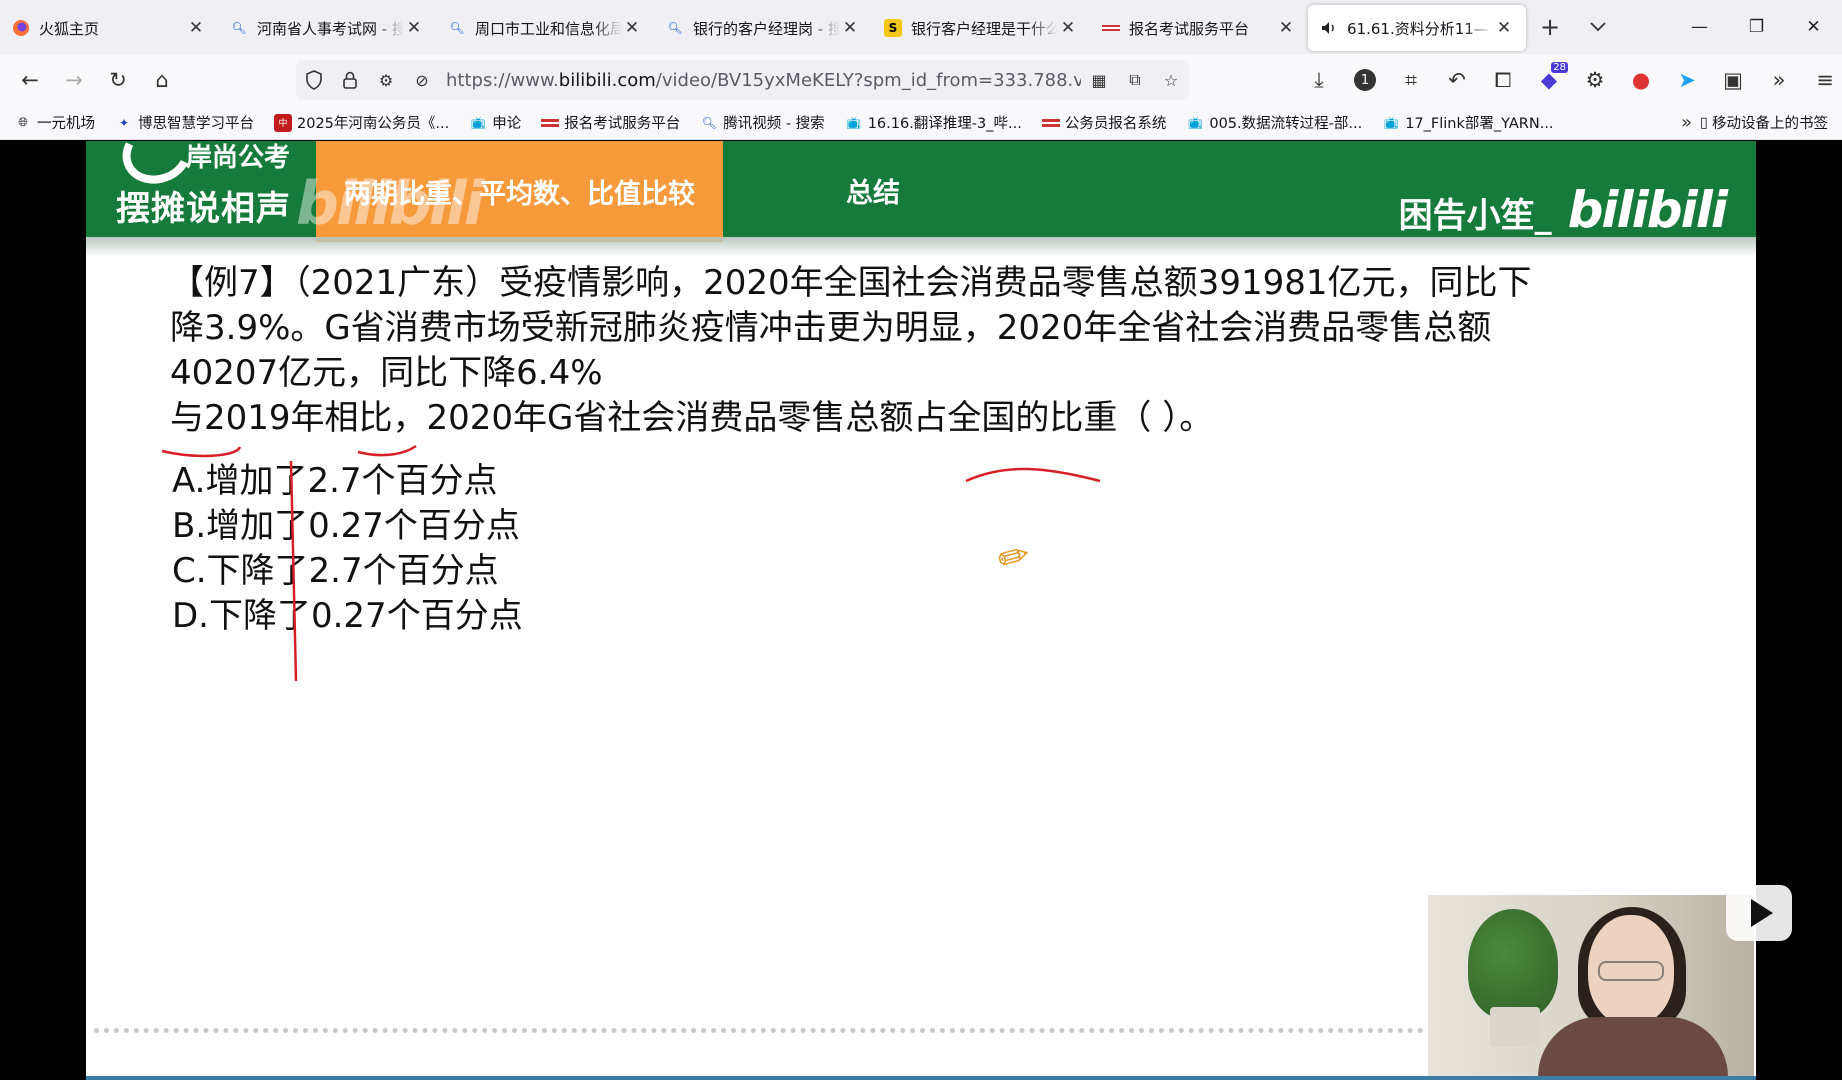 The width and height of the screenshot is (1842, 1080). I want to click on phone-icon: ▯, so click(1704, 122).